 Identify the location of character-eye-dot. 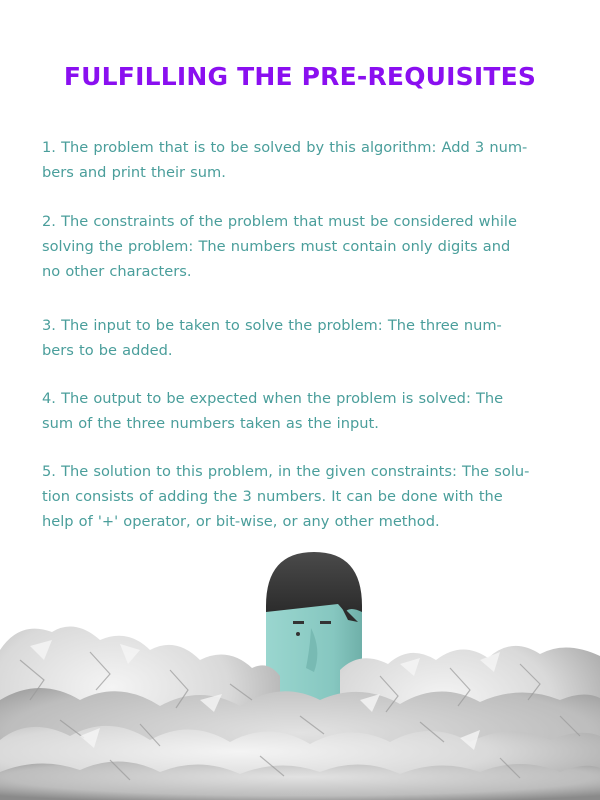
(298, 634).